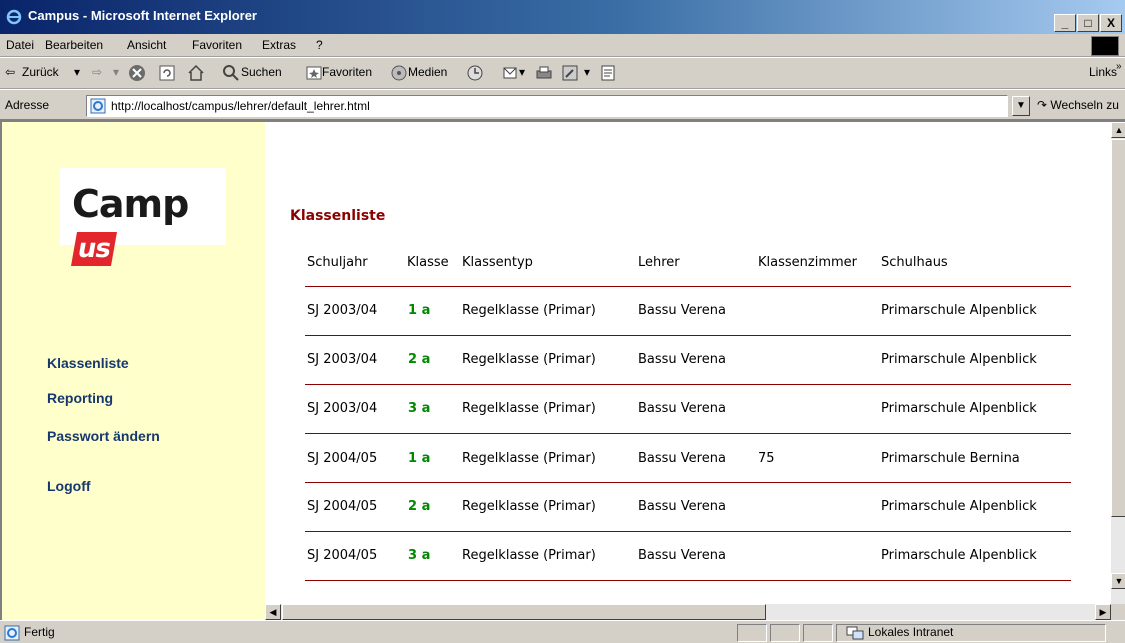  Describe the element at coordinates (570, 73) in the screenshot. I see `edit-icon` at that location.